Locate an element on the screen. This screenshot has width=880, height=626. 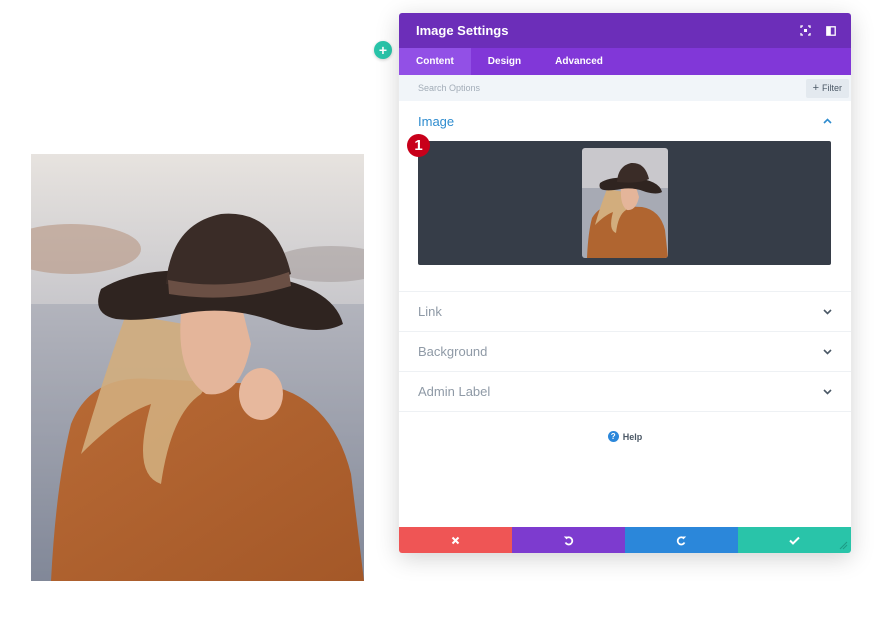
search-options-input is located at coordinates (518, 88).